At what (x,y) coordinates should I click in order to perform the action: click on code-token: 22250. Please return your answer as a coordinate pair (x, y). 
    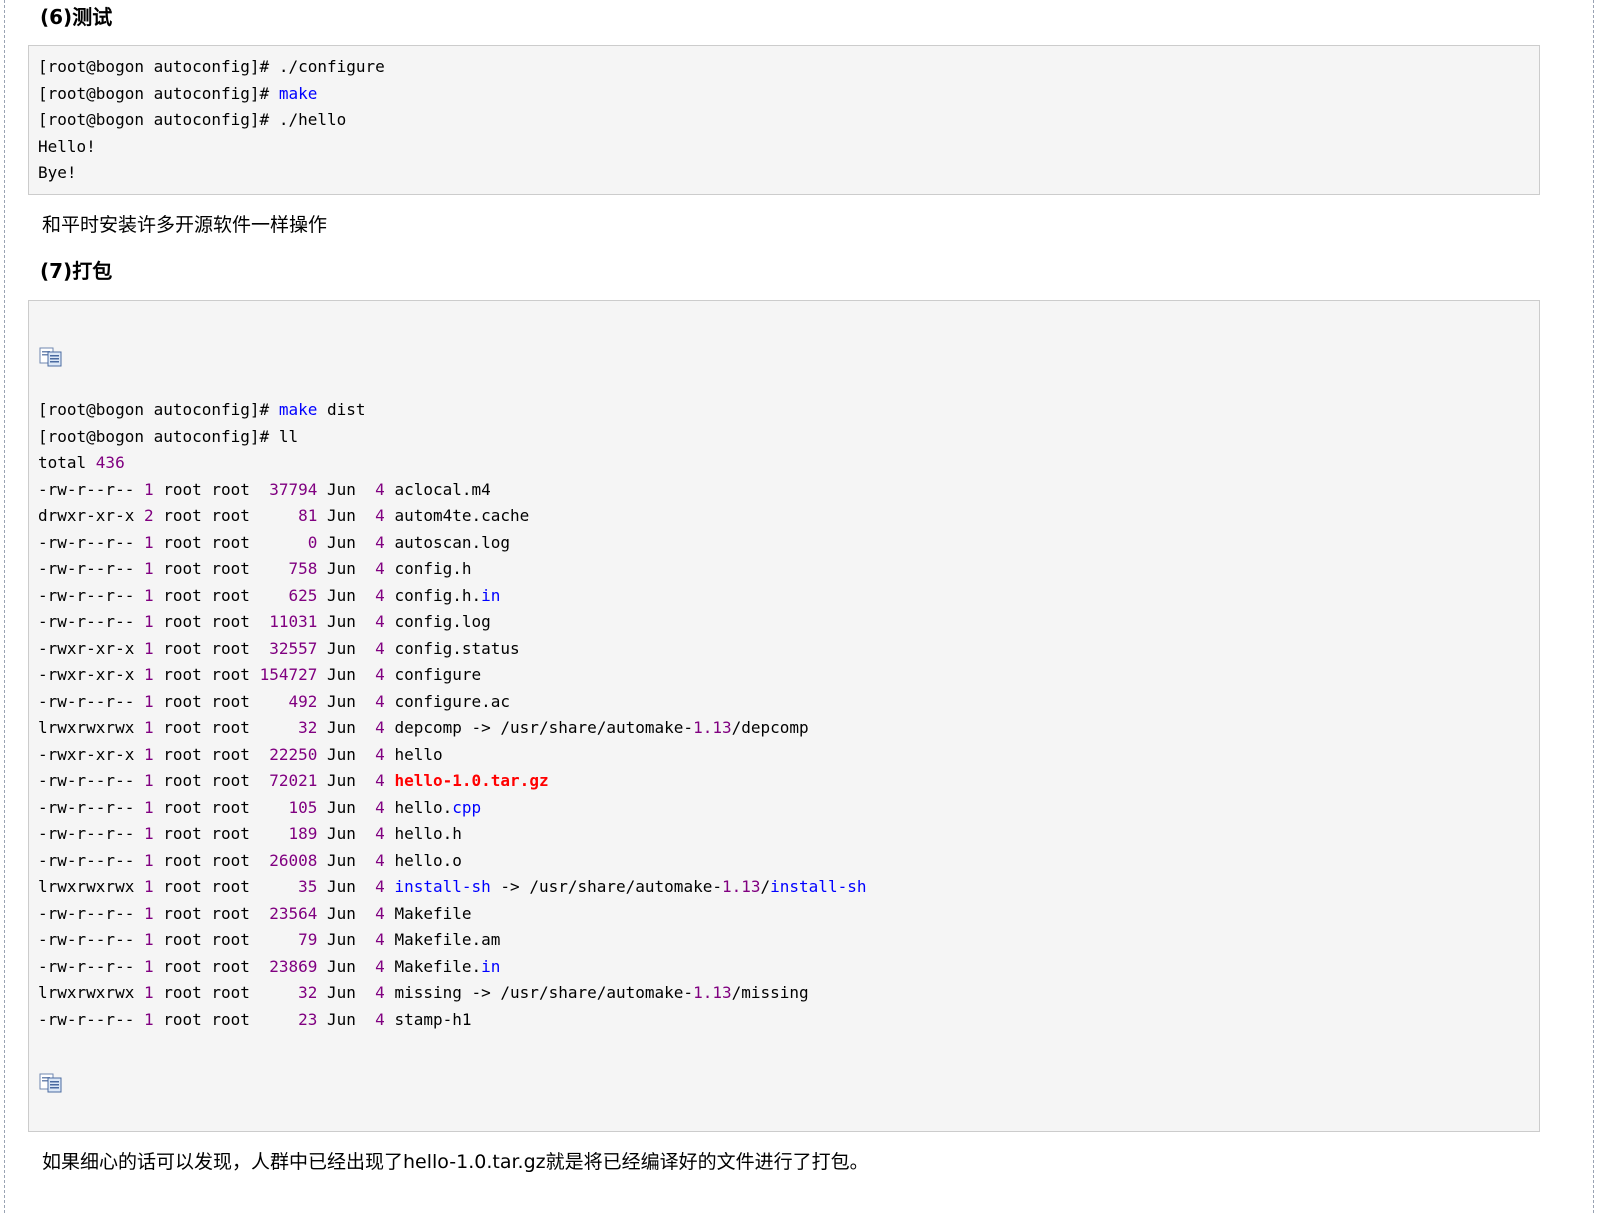
    Looking at the image, I should click on (293, 754).